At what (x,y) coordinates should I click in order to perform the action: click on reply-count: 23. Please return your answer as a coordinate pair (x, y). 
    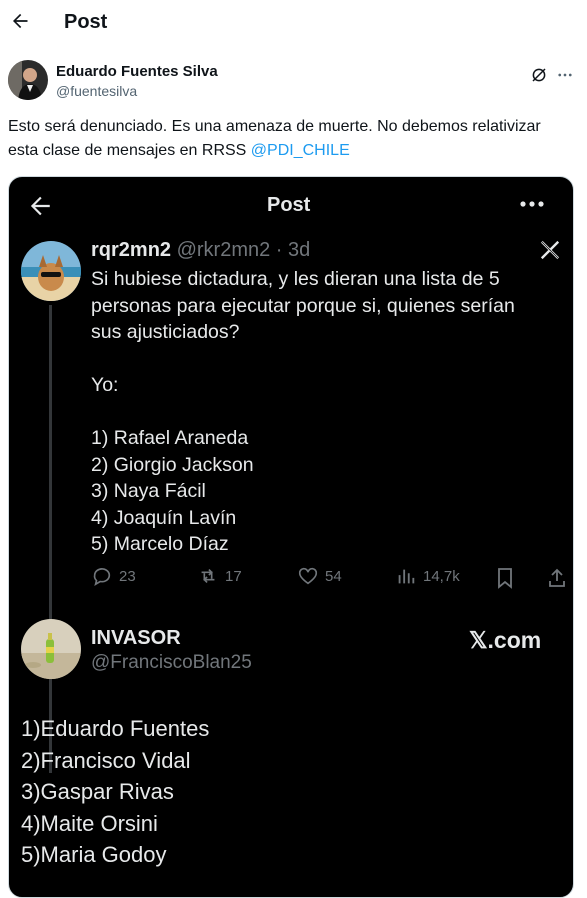
    Looking at the image, I should click on (113, 576).